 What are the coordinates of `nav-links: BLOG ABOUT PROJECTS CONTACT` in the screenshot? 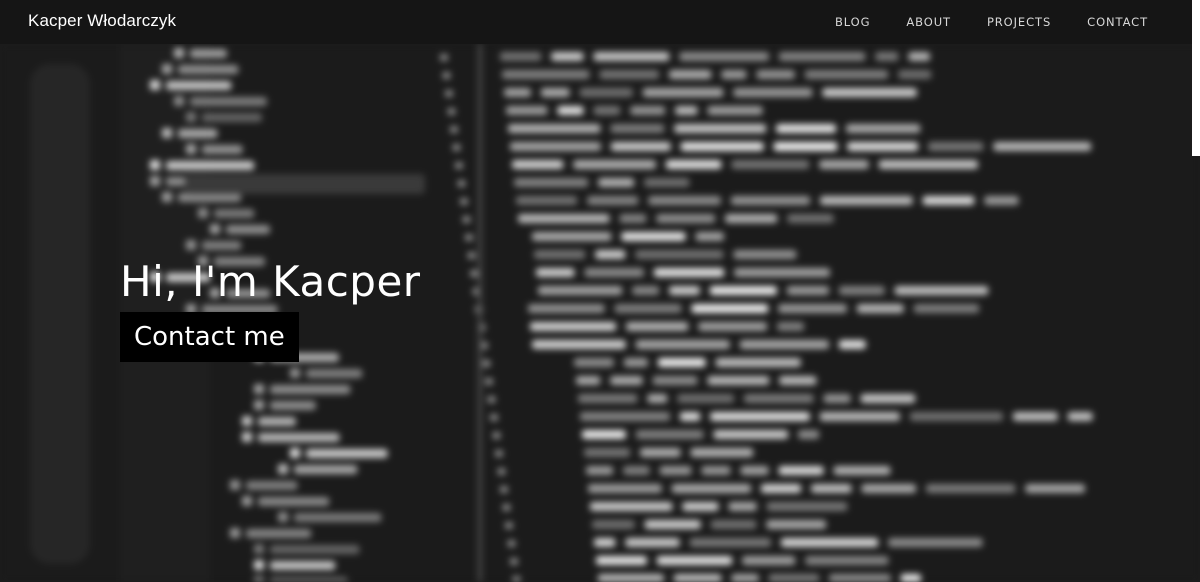 It's located at (973, 22).